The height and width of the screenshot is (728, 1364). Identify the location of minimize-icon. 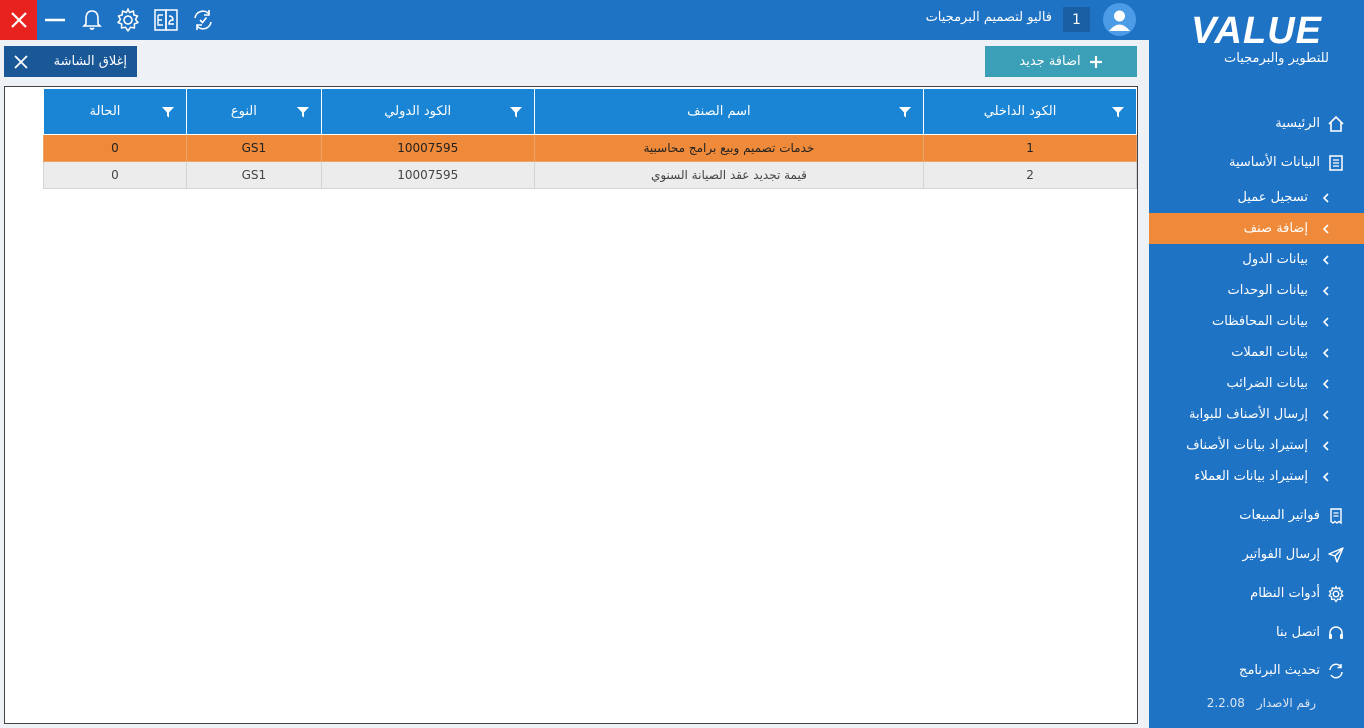
(55, 20).